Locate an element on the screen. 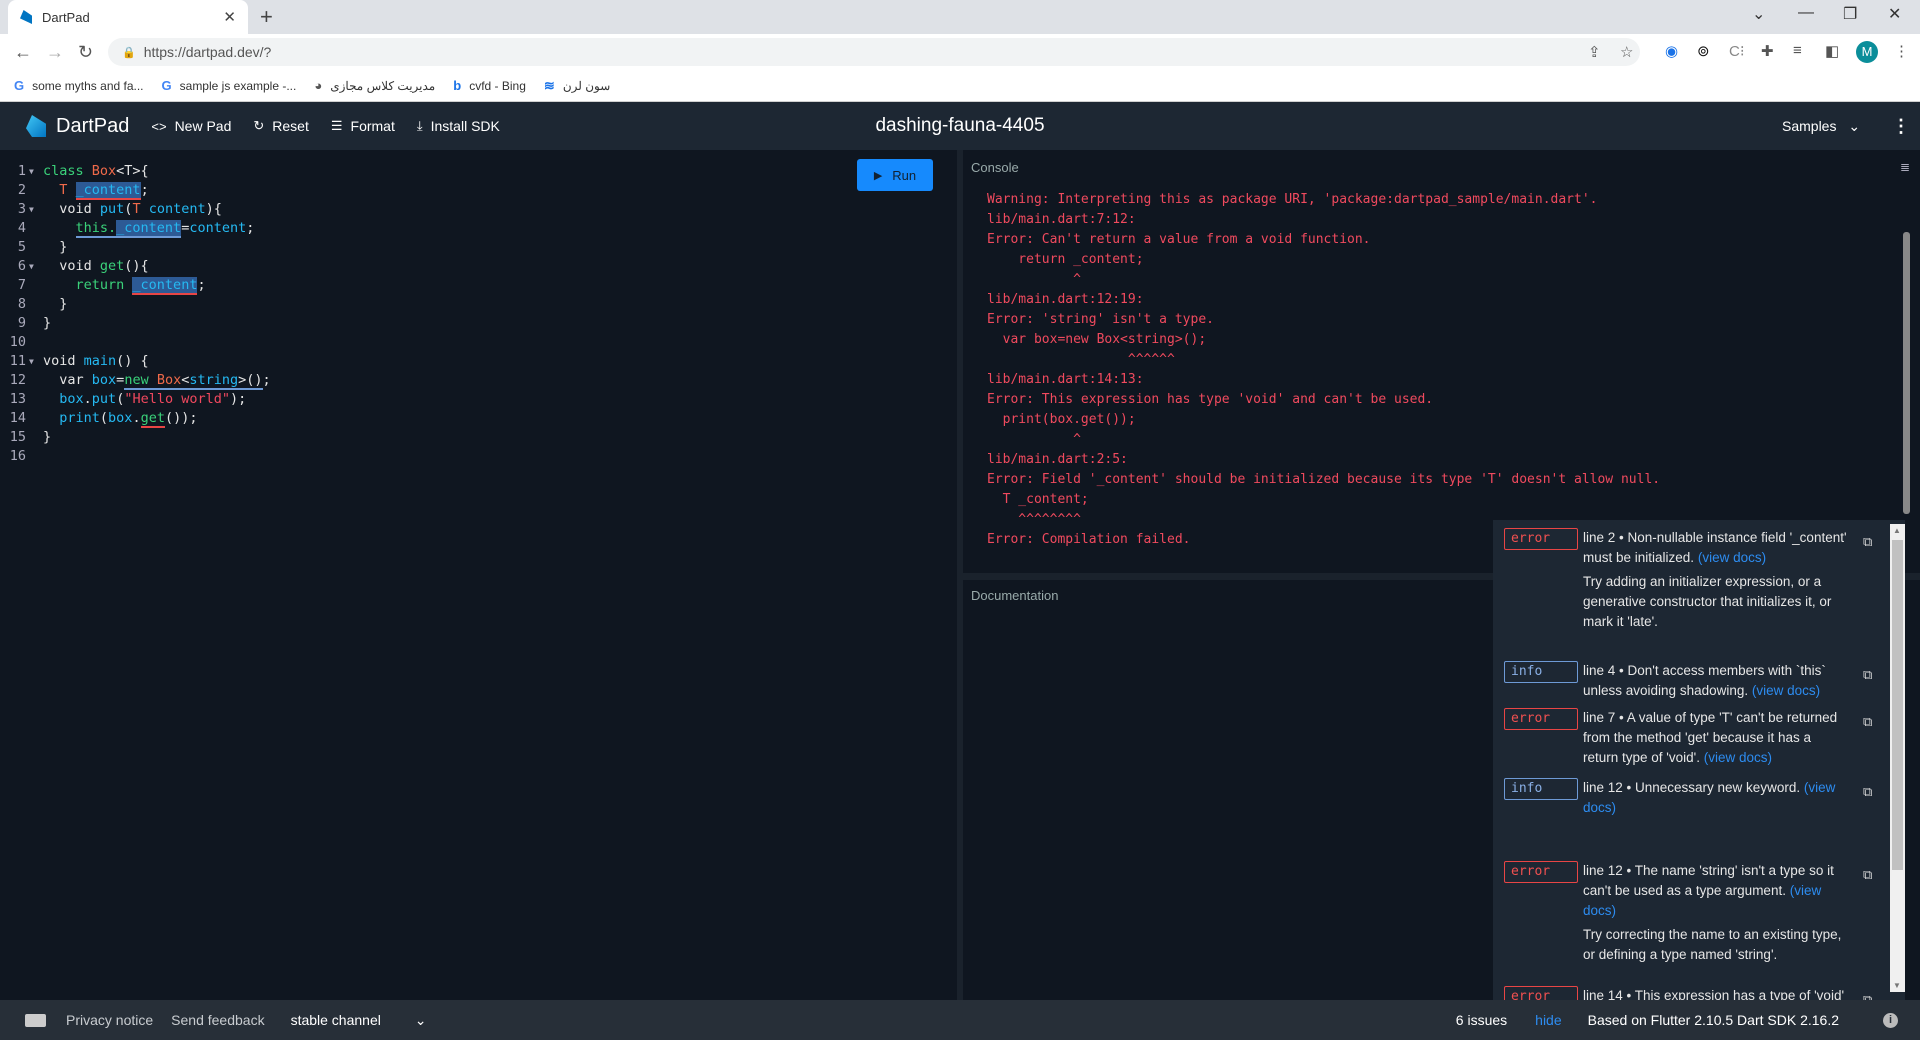  scroll-up-icon: ▲ is located at coordinates (1897, 530).